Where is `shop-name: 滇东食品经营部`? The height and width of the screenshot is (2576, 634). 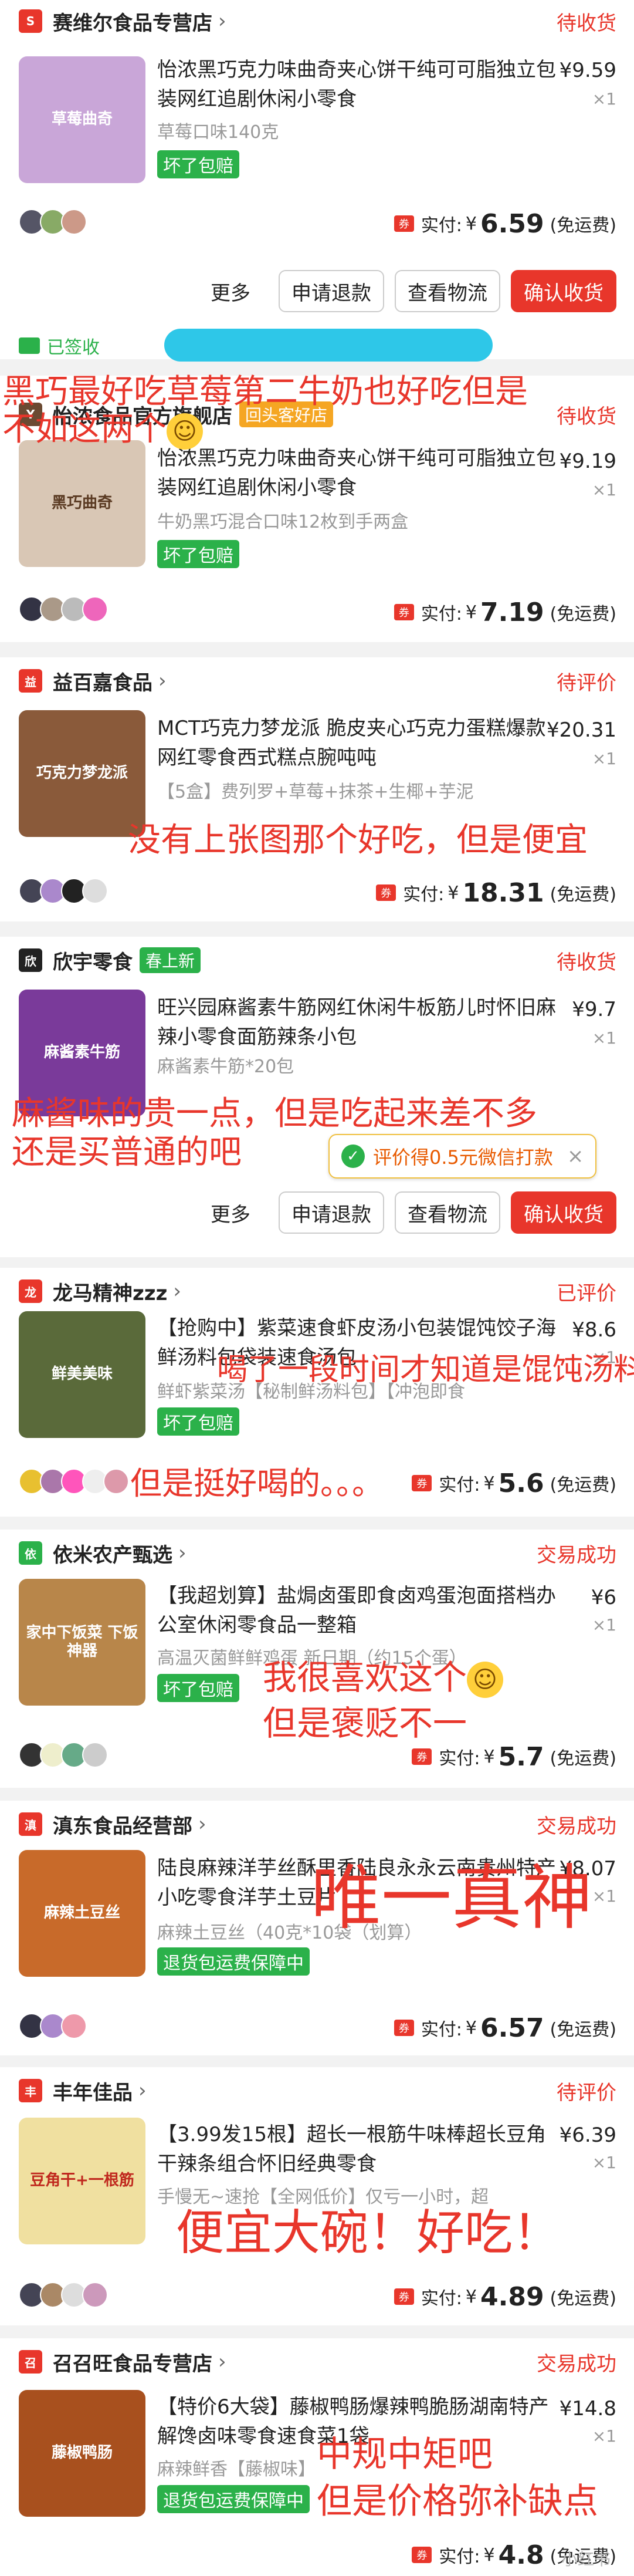 shop-name: 滇东食品经营部 is located at coordinates (122, 1824).